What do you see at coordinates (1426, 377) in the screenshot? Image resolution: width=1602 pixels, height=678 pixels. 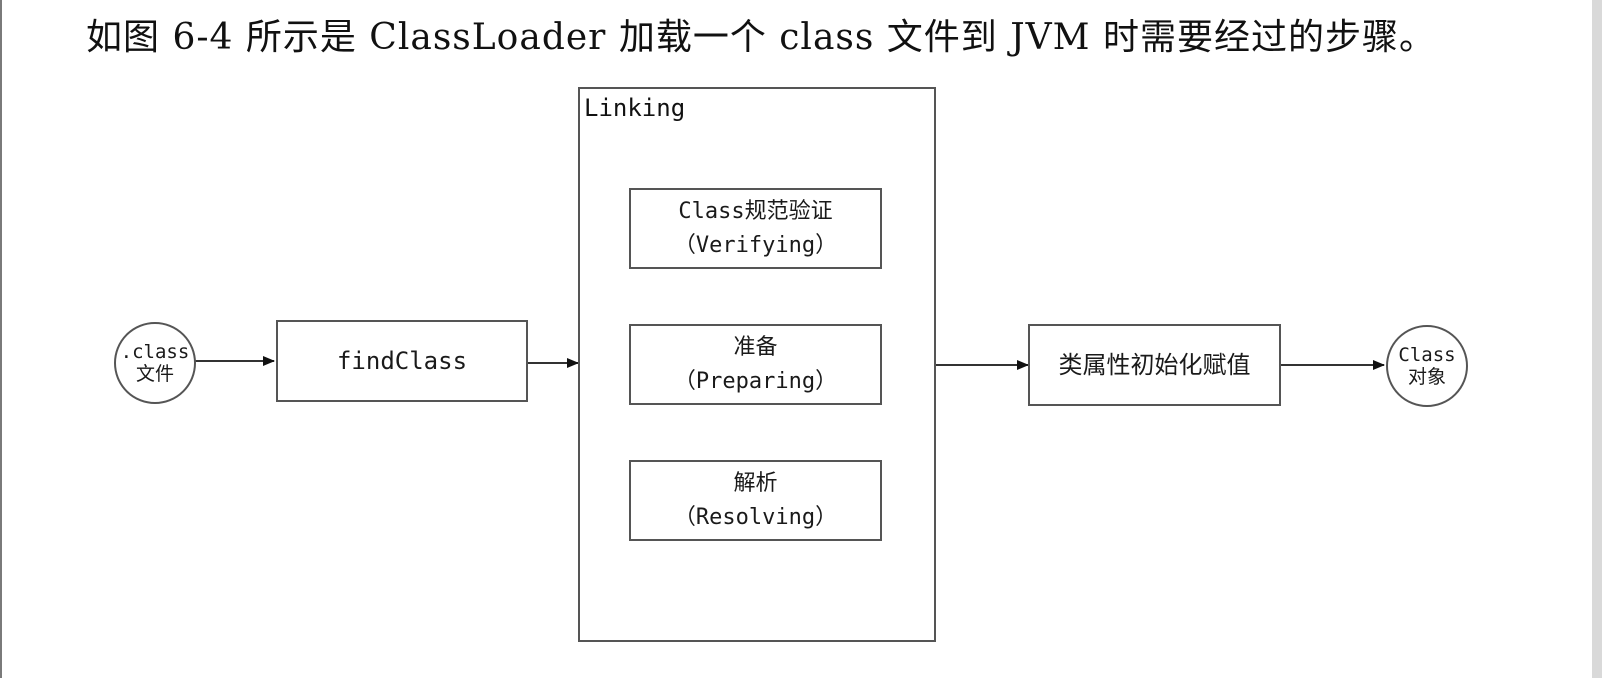 I see `class-object-label-line2: 对象` at bounding box center [1426, 377].